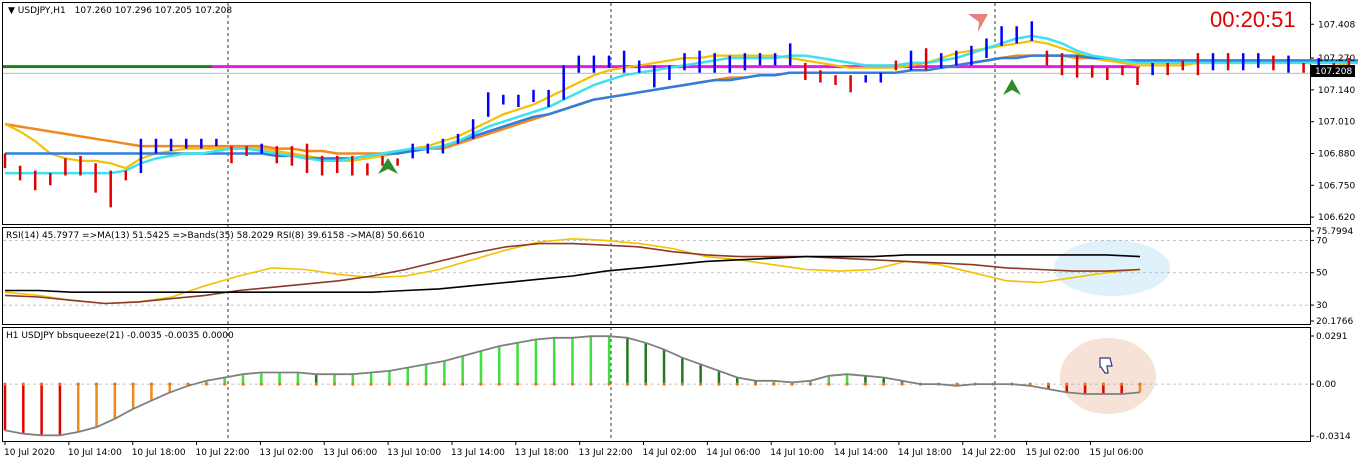 The height and width of the screenshot is (463, 1358). I want to click on rsi-tick-label: 30, so click(1322, 306).